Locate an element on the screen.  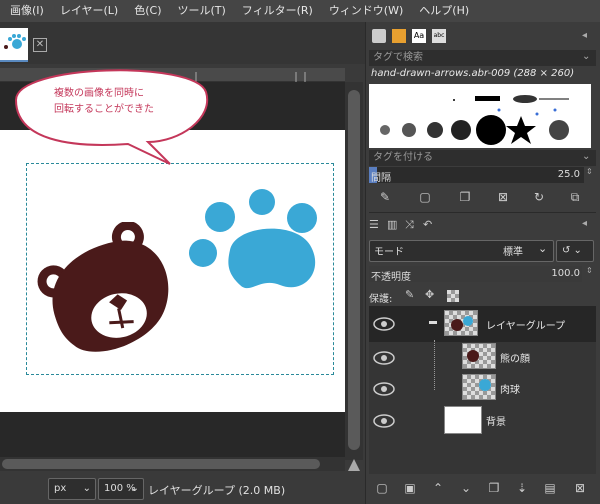
spacing-value: 25.0 is located at coordinates (568, 174).